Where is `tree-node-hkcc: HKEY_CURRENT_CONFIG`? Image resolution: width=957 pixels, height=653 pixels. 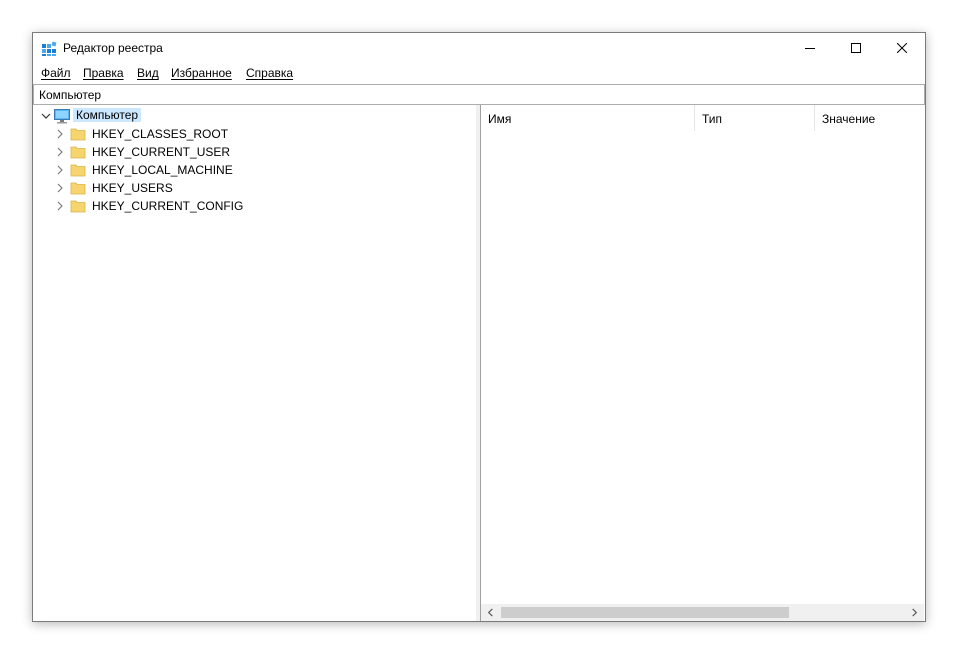 tree-node-hkcc: HKEY_CURRENT_CONFIG is located at coordinates (255, 206).